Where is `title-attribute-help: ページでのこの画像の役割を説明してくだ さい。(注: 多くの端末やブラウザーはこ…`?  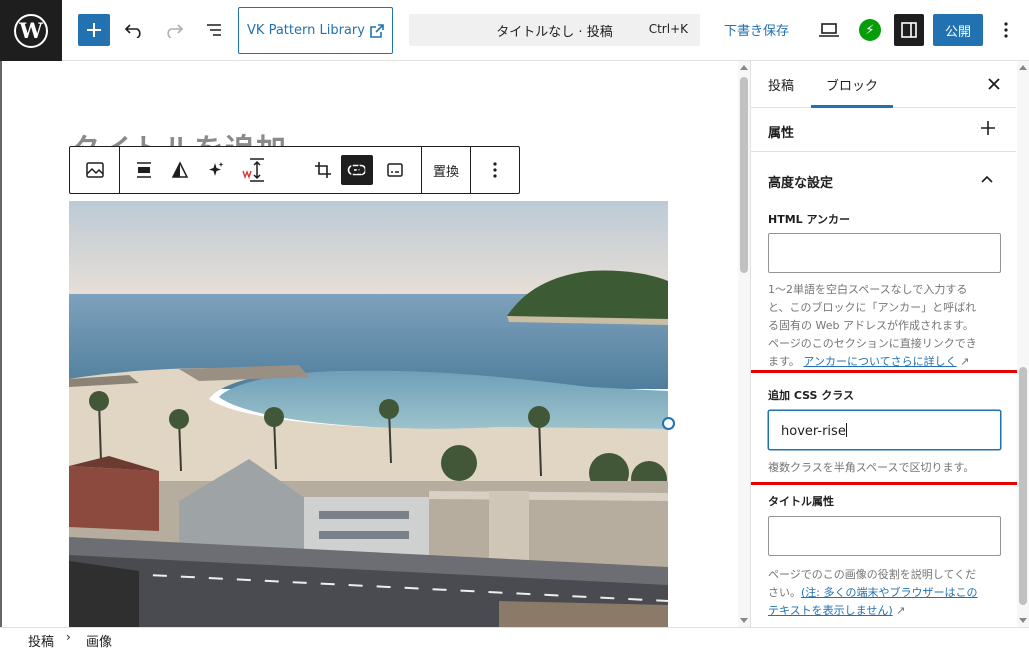
title-attribute-help: ページでのこの画像の役割を説明してくだ さい。(注: 多くの端末やブラウザーはこ… is located at coordinates (885, 593).